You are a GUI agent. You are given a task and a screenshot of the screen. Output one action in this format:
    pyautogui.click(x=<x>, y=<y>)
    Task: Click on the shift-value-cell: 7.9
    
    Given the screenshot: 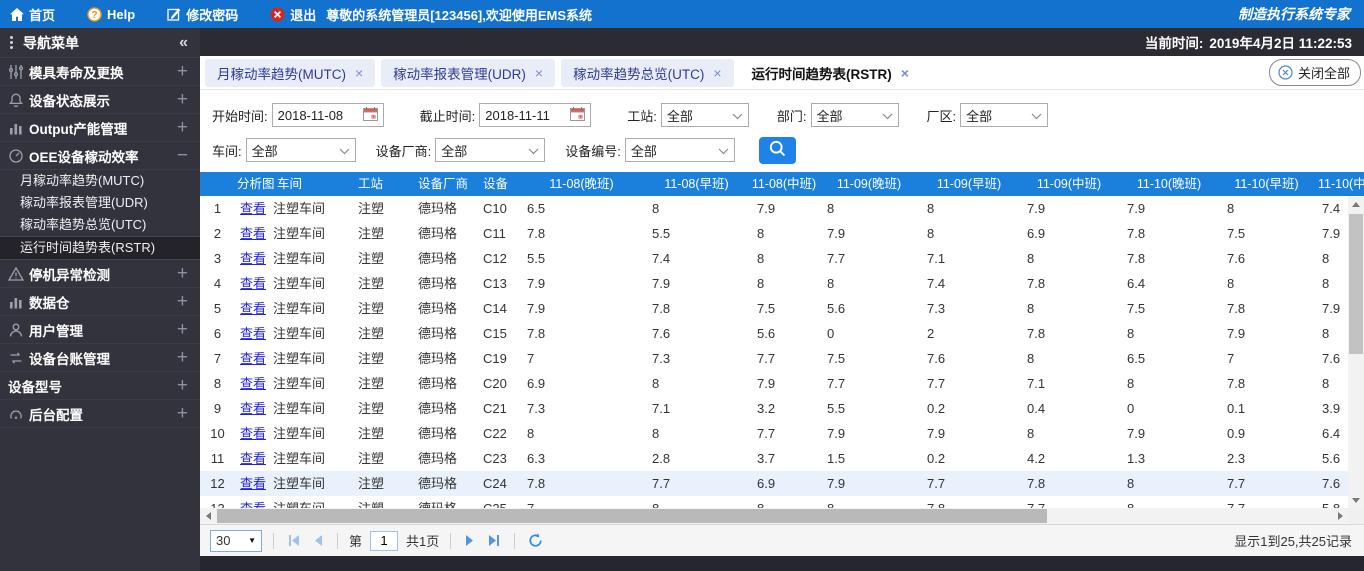 What is the action you would take?
    pyautogui.click(x=1036, y=208)
    